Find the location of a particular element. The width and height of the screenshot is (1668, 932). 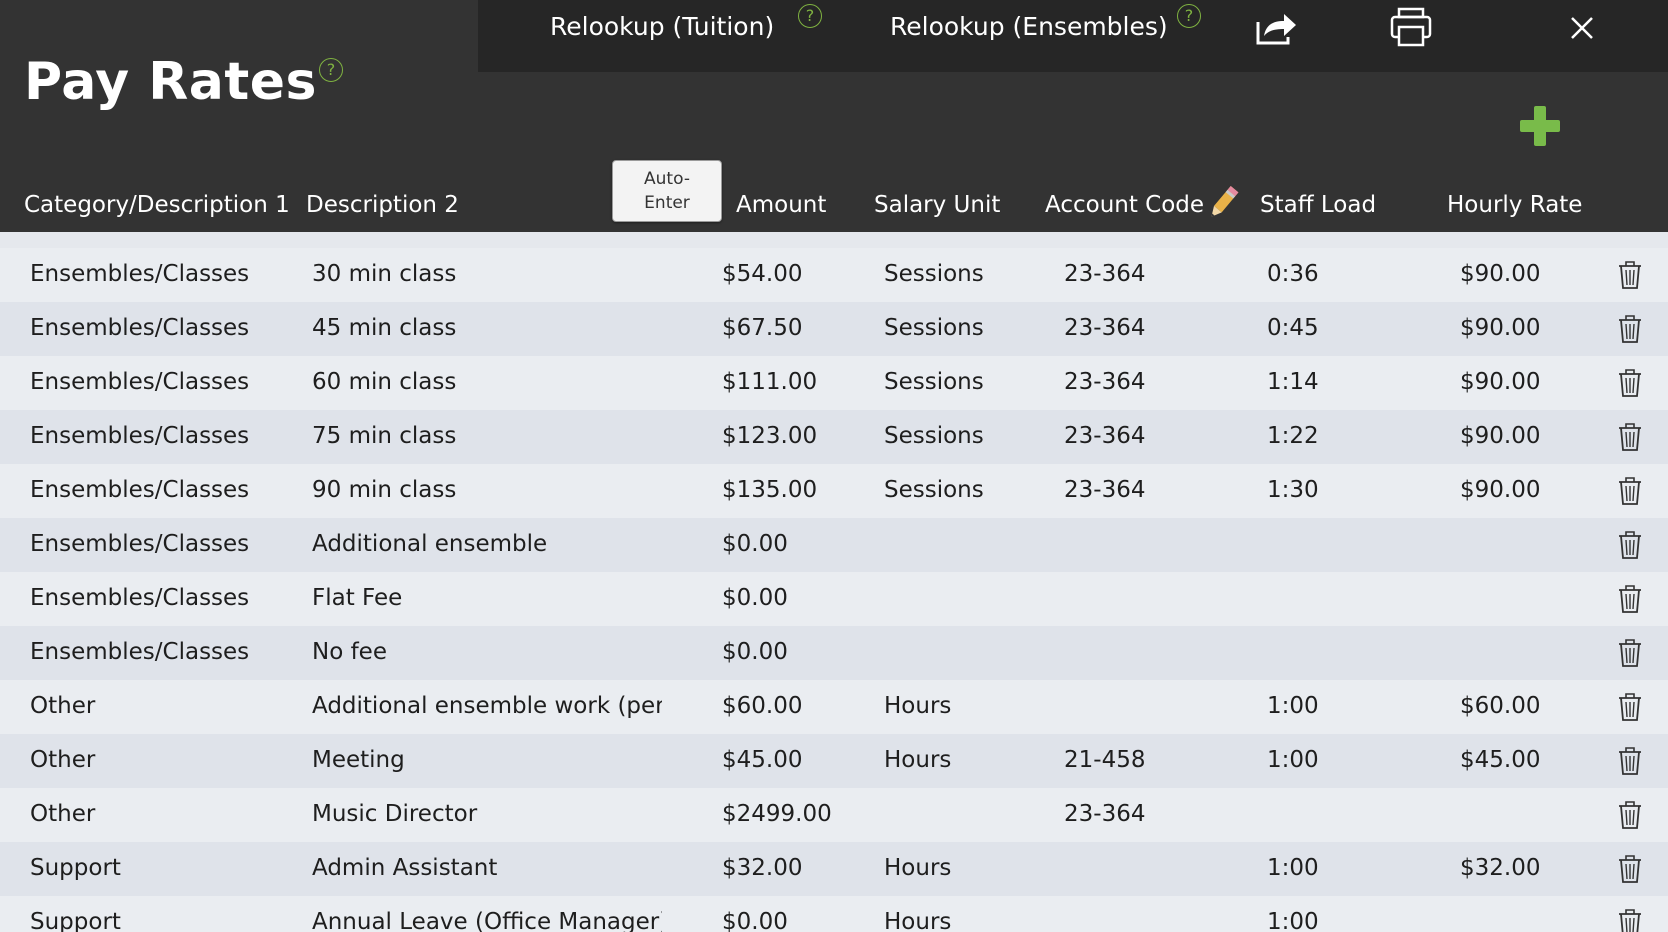

row-account-code: 21-458 is located at coordinates (1139, 760).